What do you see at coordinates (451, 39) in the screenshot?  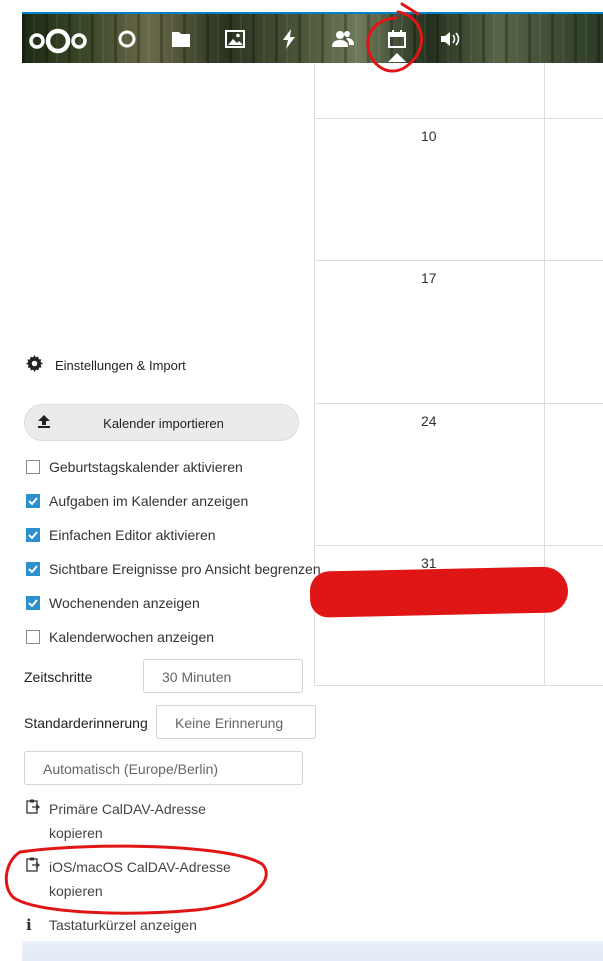 I see `audio-icon` at bounding box center [451, 39].